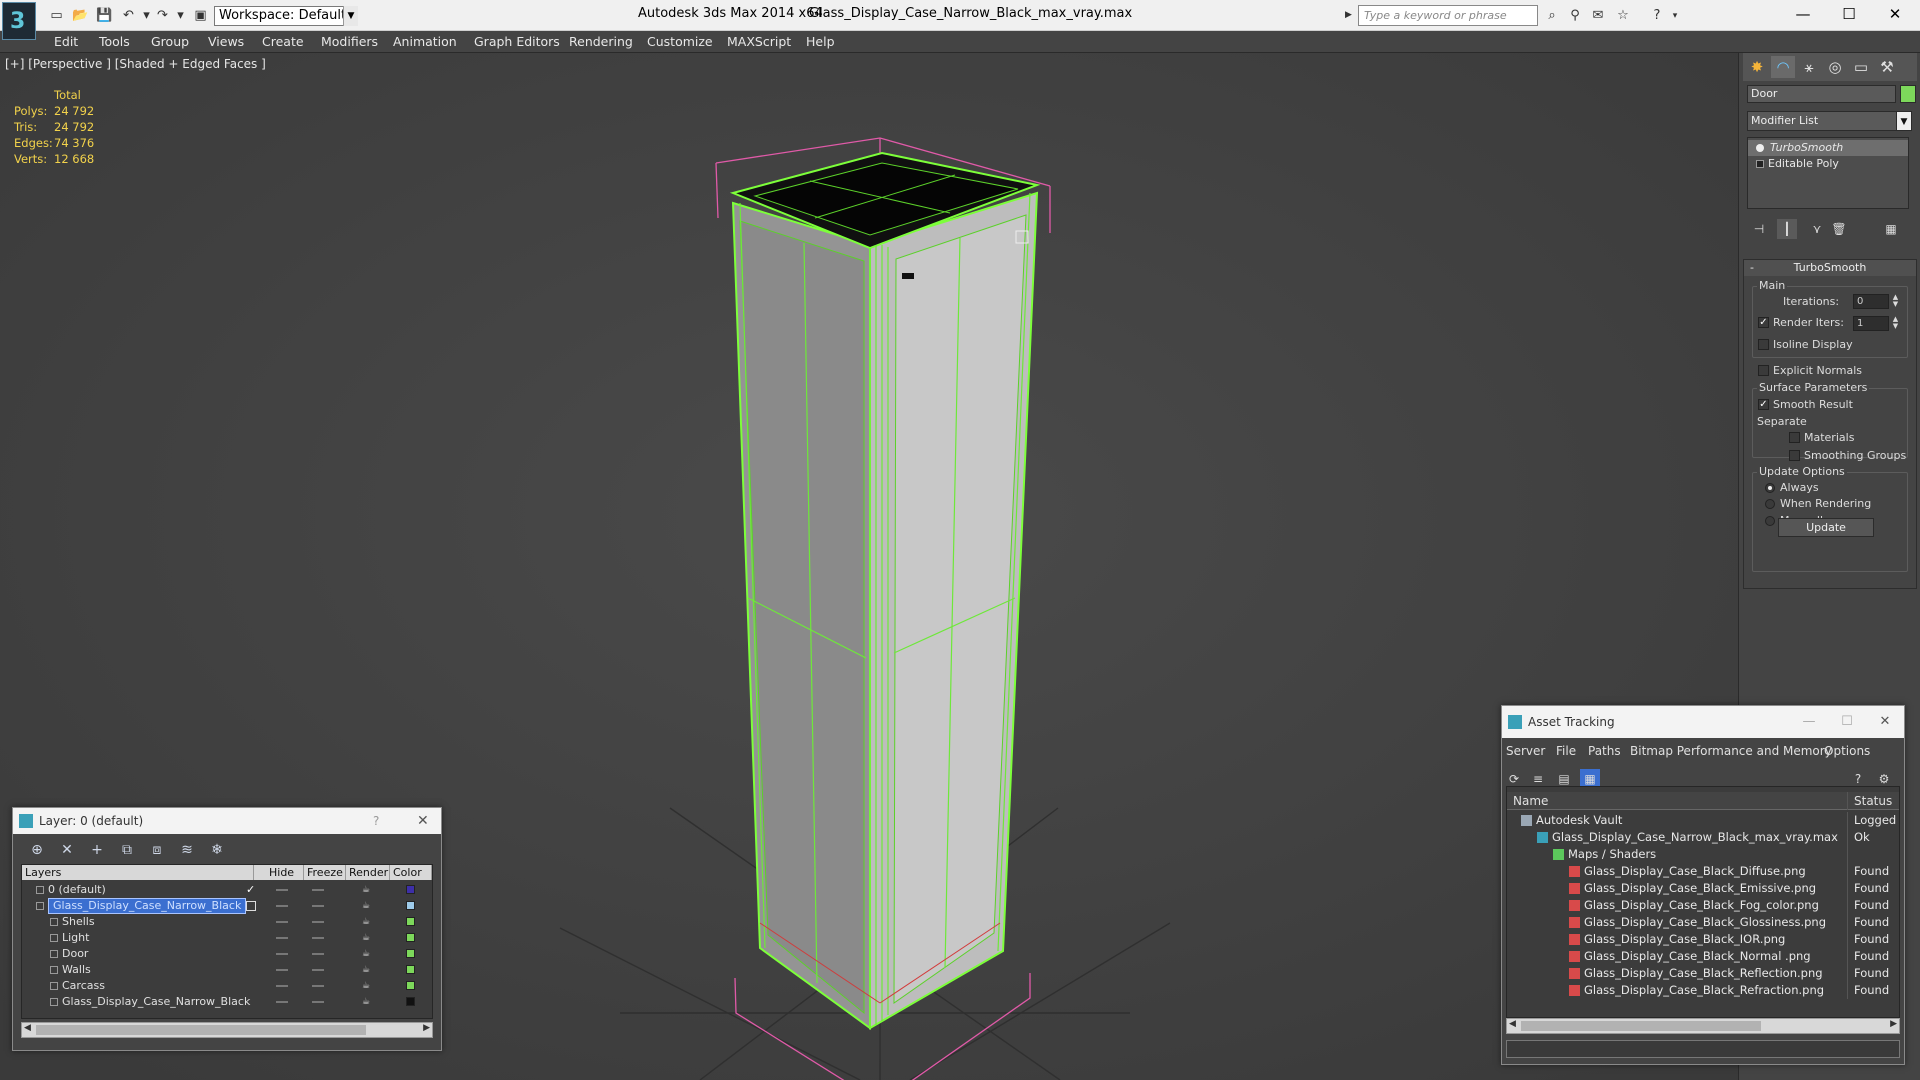 This screenshot has width=1920, height=1080. What do you see at coordinates (1849, 14) in the screenshot?
I see `maximize-button: ☐` at bounding box center [1849, 14].